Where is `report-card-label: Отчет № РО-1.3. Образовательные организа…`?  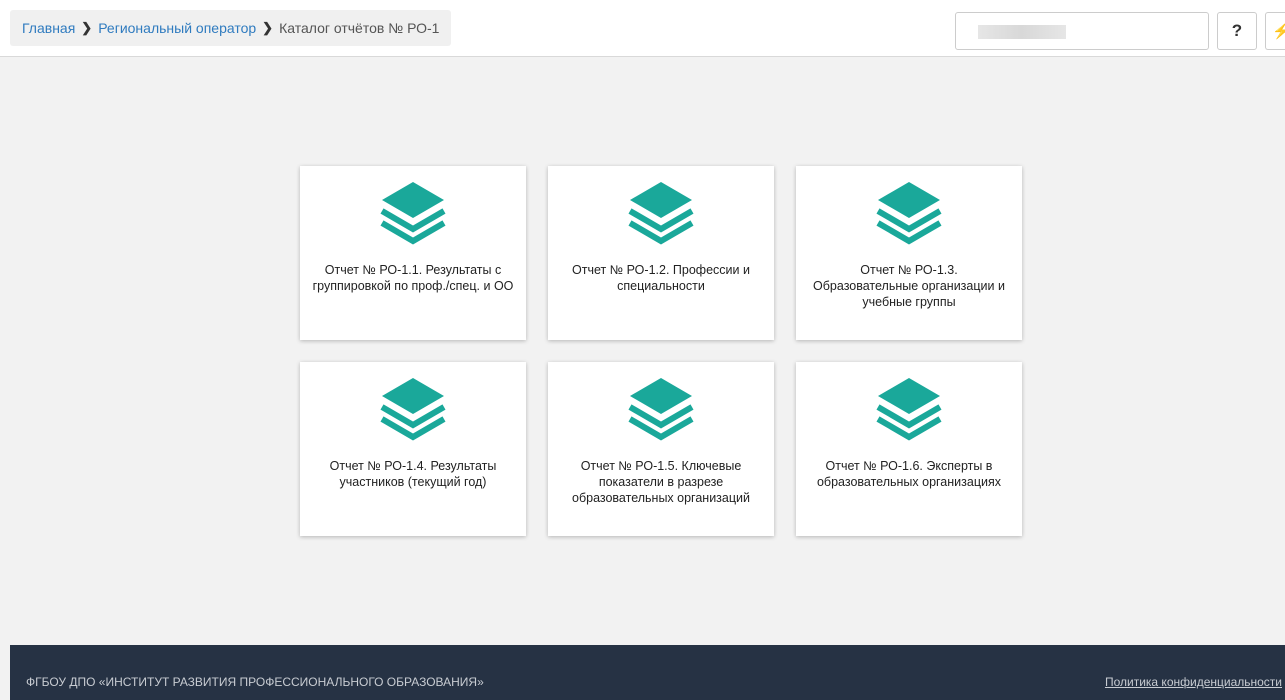 report-card-label: Отчет № РО-1.3. Образовательные организа… is located at coordinates (909, 286).